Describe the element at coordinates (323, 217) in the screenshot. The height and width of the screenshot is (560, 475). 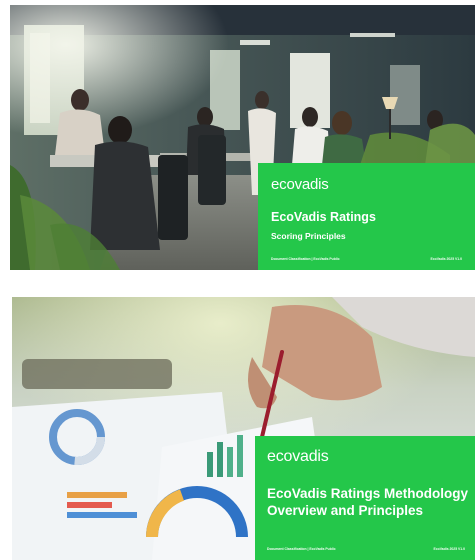
I see `document-title: EcoVadis Ratings` at that location.